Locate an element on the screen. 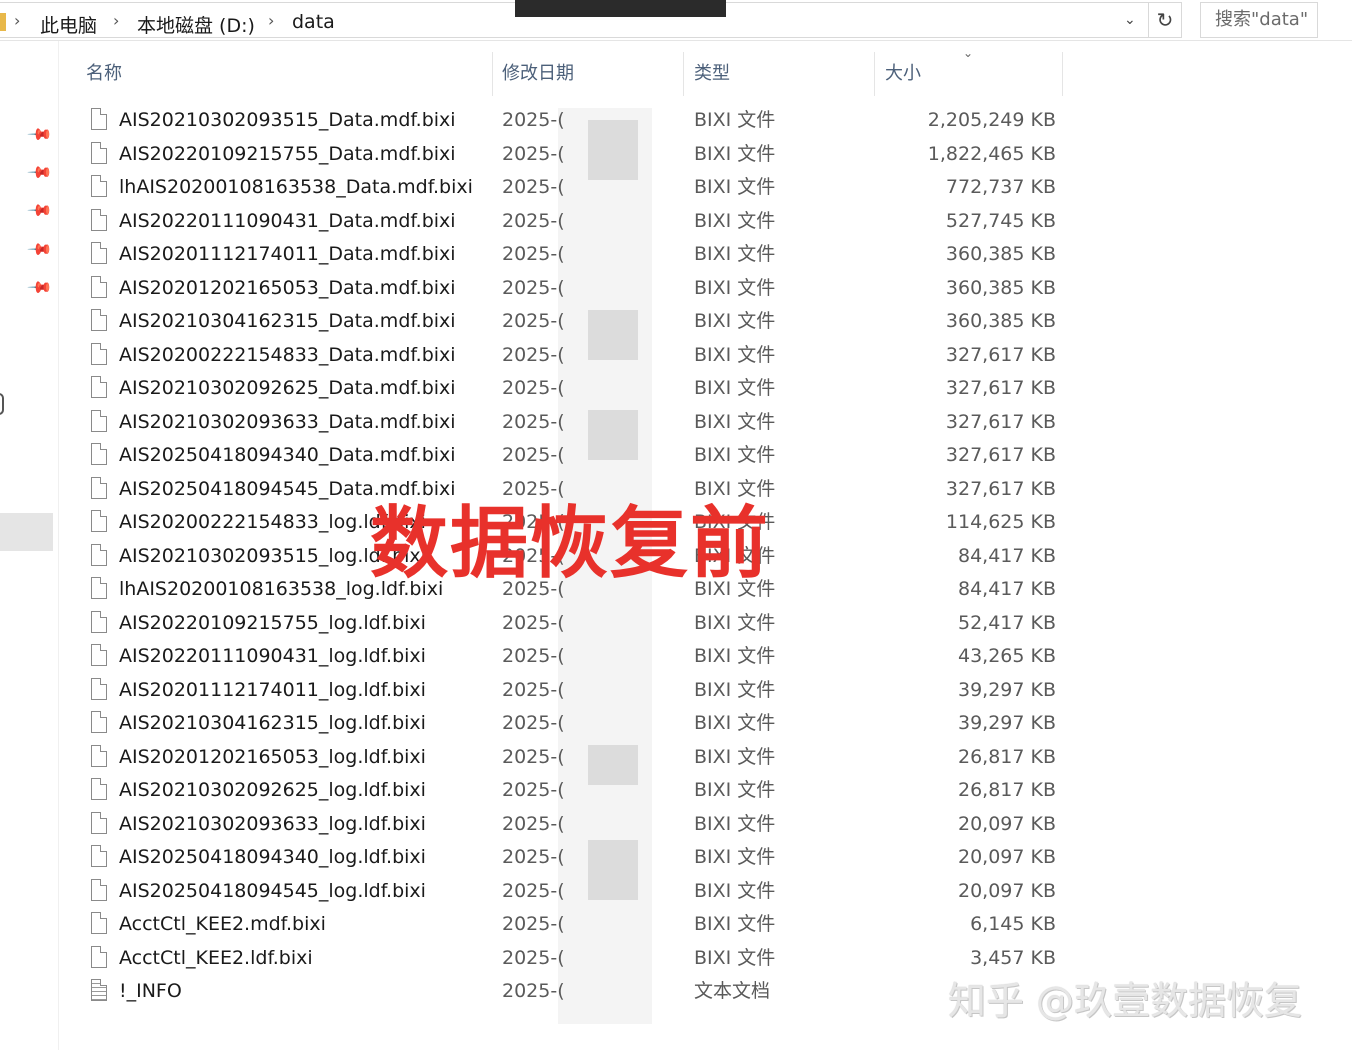 This screenshot has height=1050, width=1352. file-name: AIS20250418094545_log.ldf.bixi is located at coordinates (272, 890).